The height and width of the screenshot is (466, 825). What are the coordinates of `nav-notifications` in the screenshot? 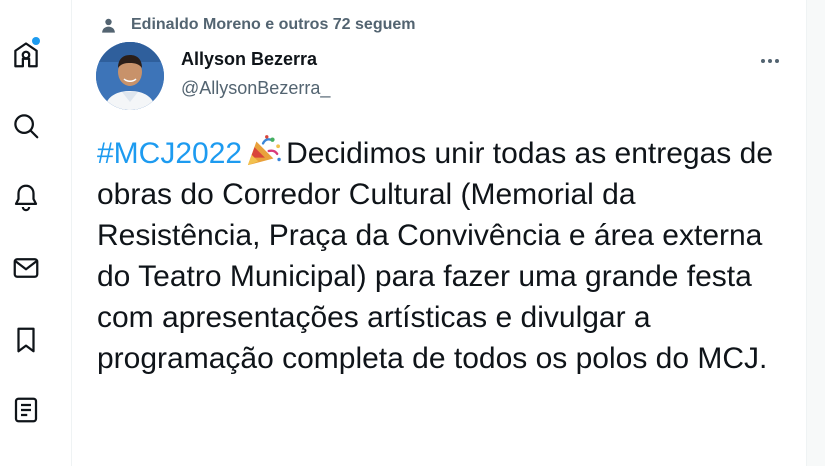 It's located at (26, 197).